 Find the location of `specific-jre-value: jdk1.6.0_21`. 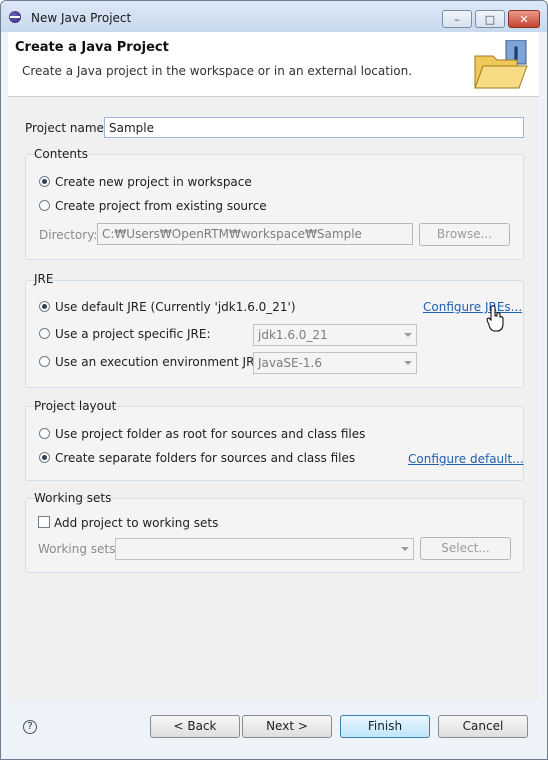

specific-jre-value: jdk1.6.0_21 is located at coordinates (293, 335).